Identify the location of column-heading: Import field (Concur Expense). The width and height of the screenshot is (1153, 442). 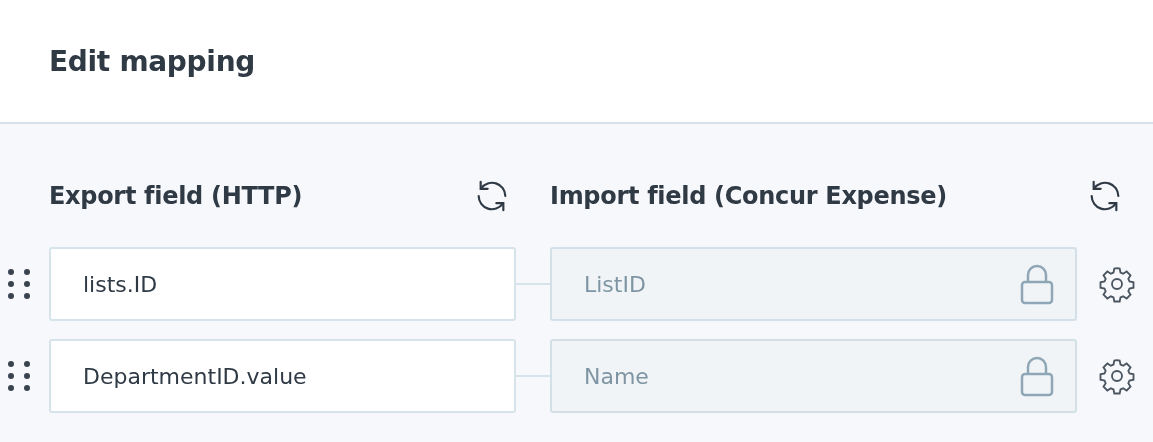
(748, 196).